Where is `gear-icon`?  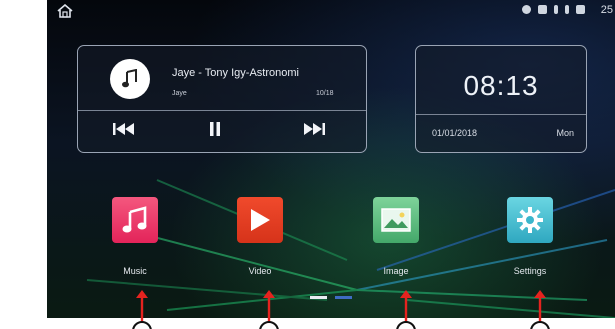 gear-icon is located at coordinates (530, 220).